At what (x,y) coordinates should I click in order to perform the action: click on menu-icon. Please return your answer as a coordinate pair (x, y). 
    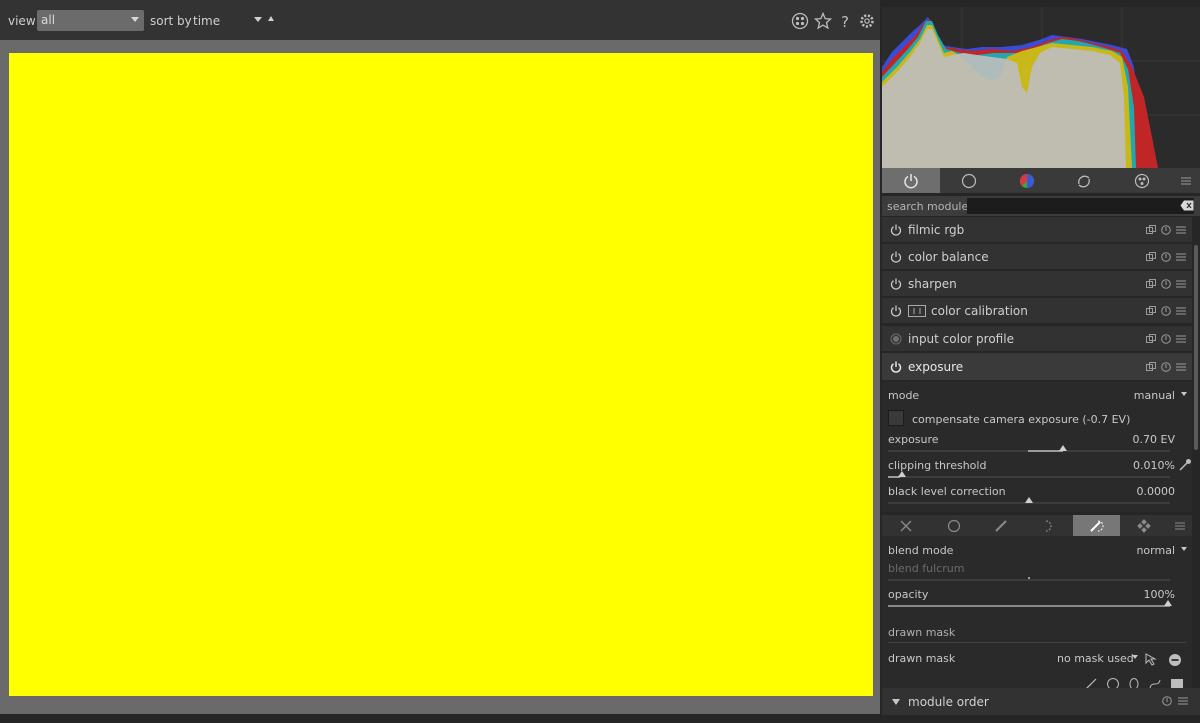
    Looking at the image, I should click on (1180, 525).